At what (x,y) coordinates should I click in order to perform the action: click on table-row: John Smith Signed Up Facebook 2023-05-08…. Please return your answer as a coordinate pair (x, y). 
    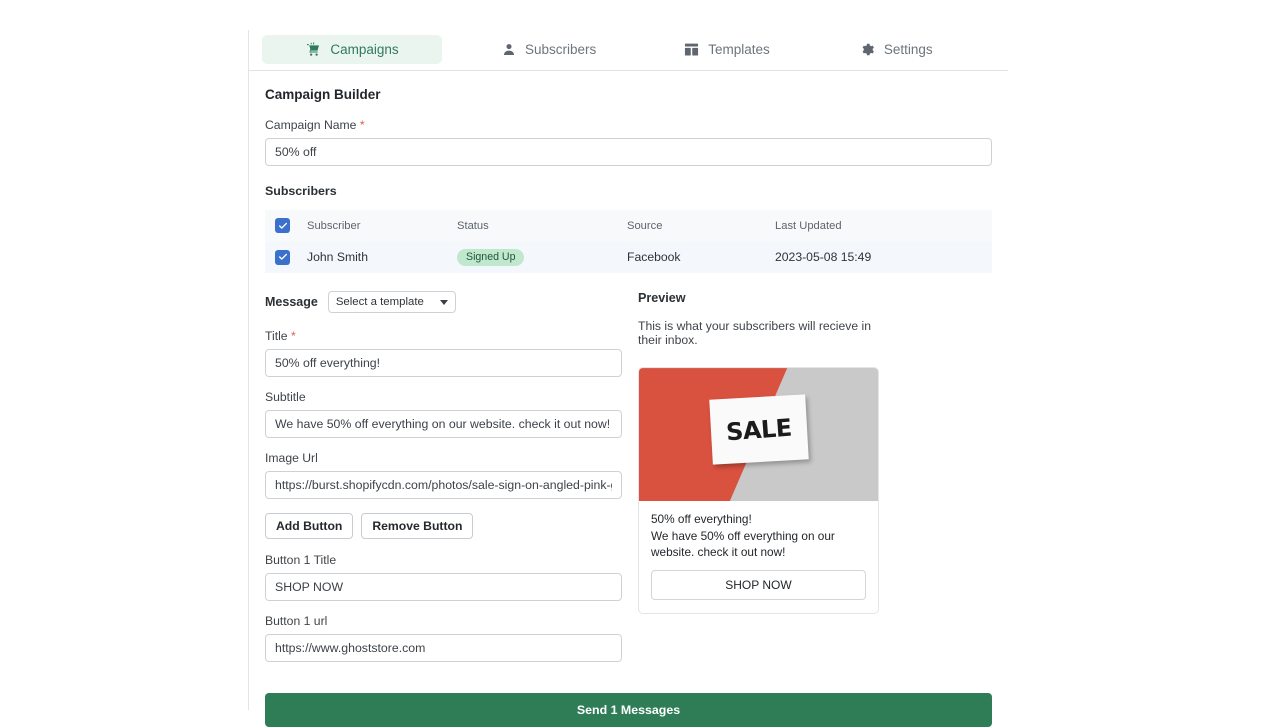
    Looking at the image, I should click on (628, 257).